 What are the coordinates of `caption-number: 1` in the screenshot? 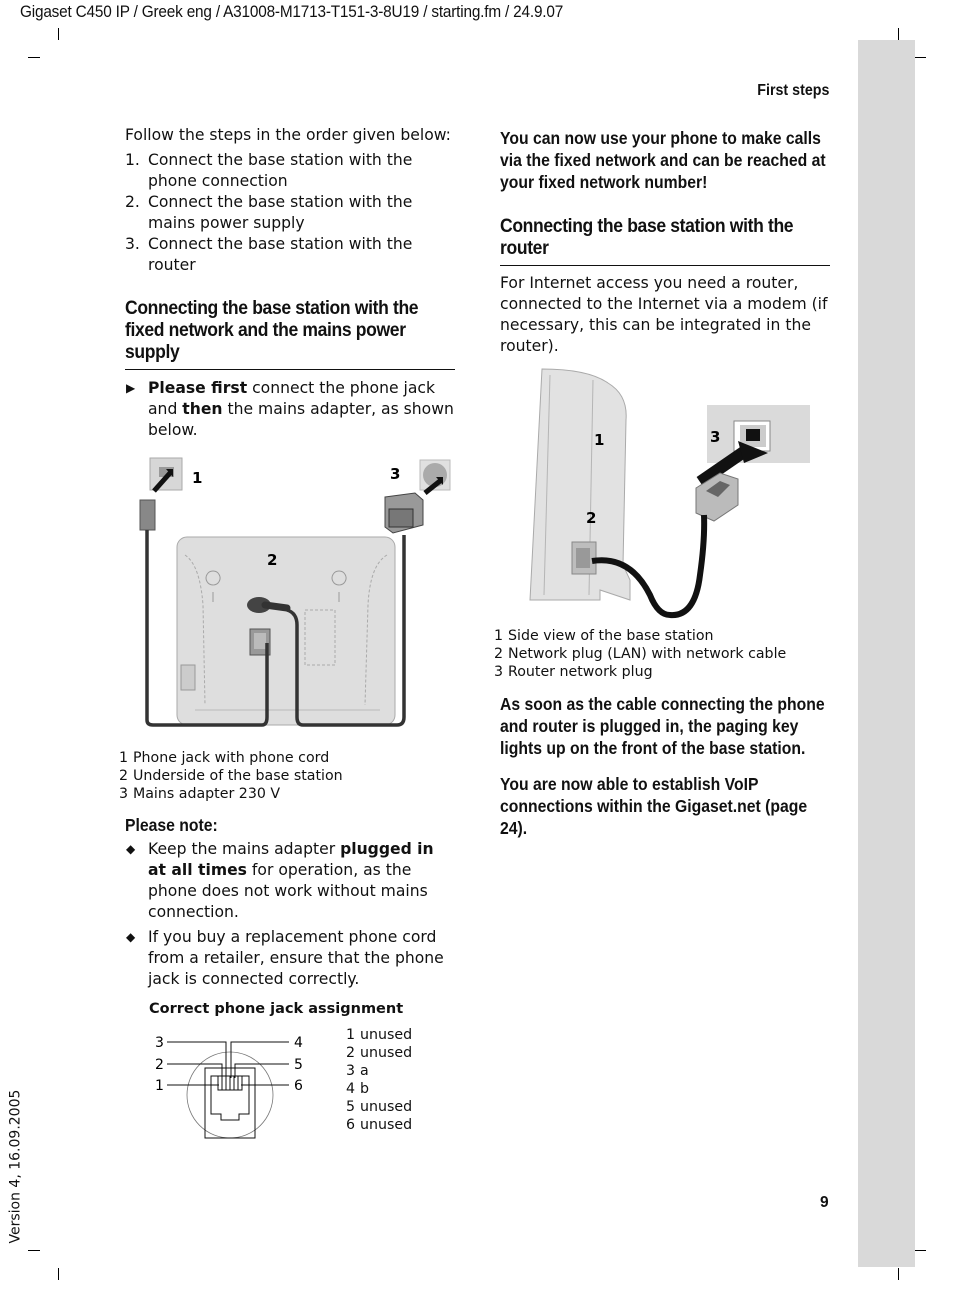 It's located at (499, 636).